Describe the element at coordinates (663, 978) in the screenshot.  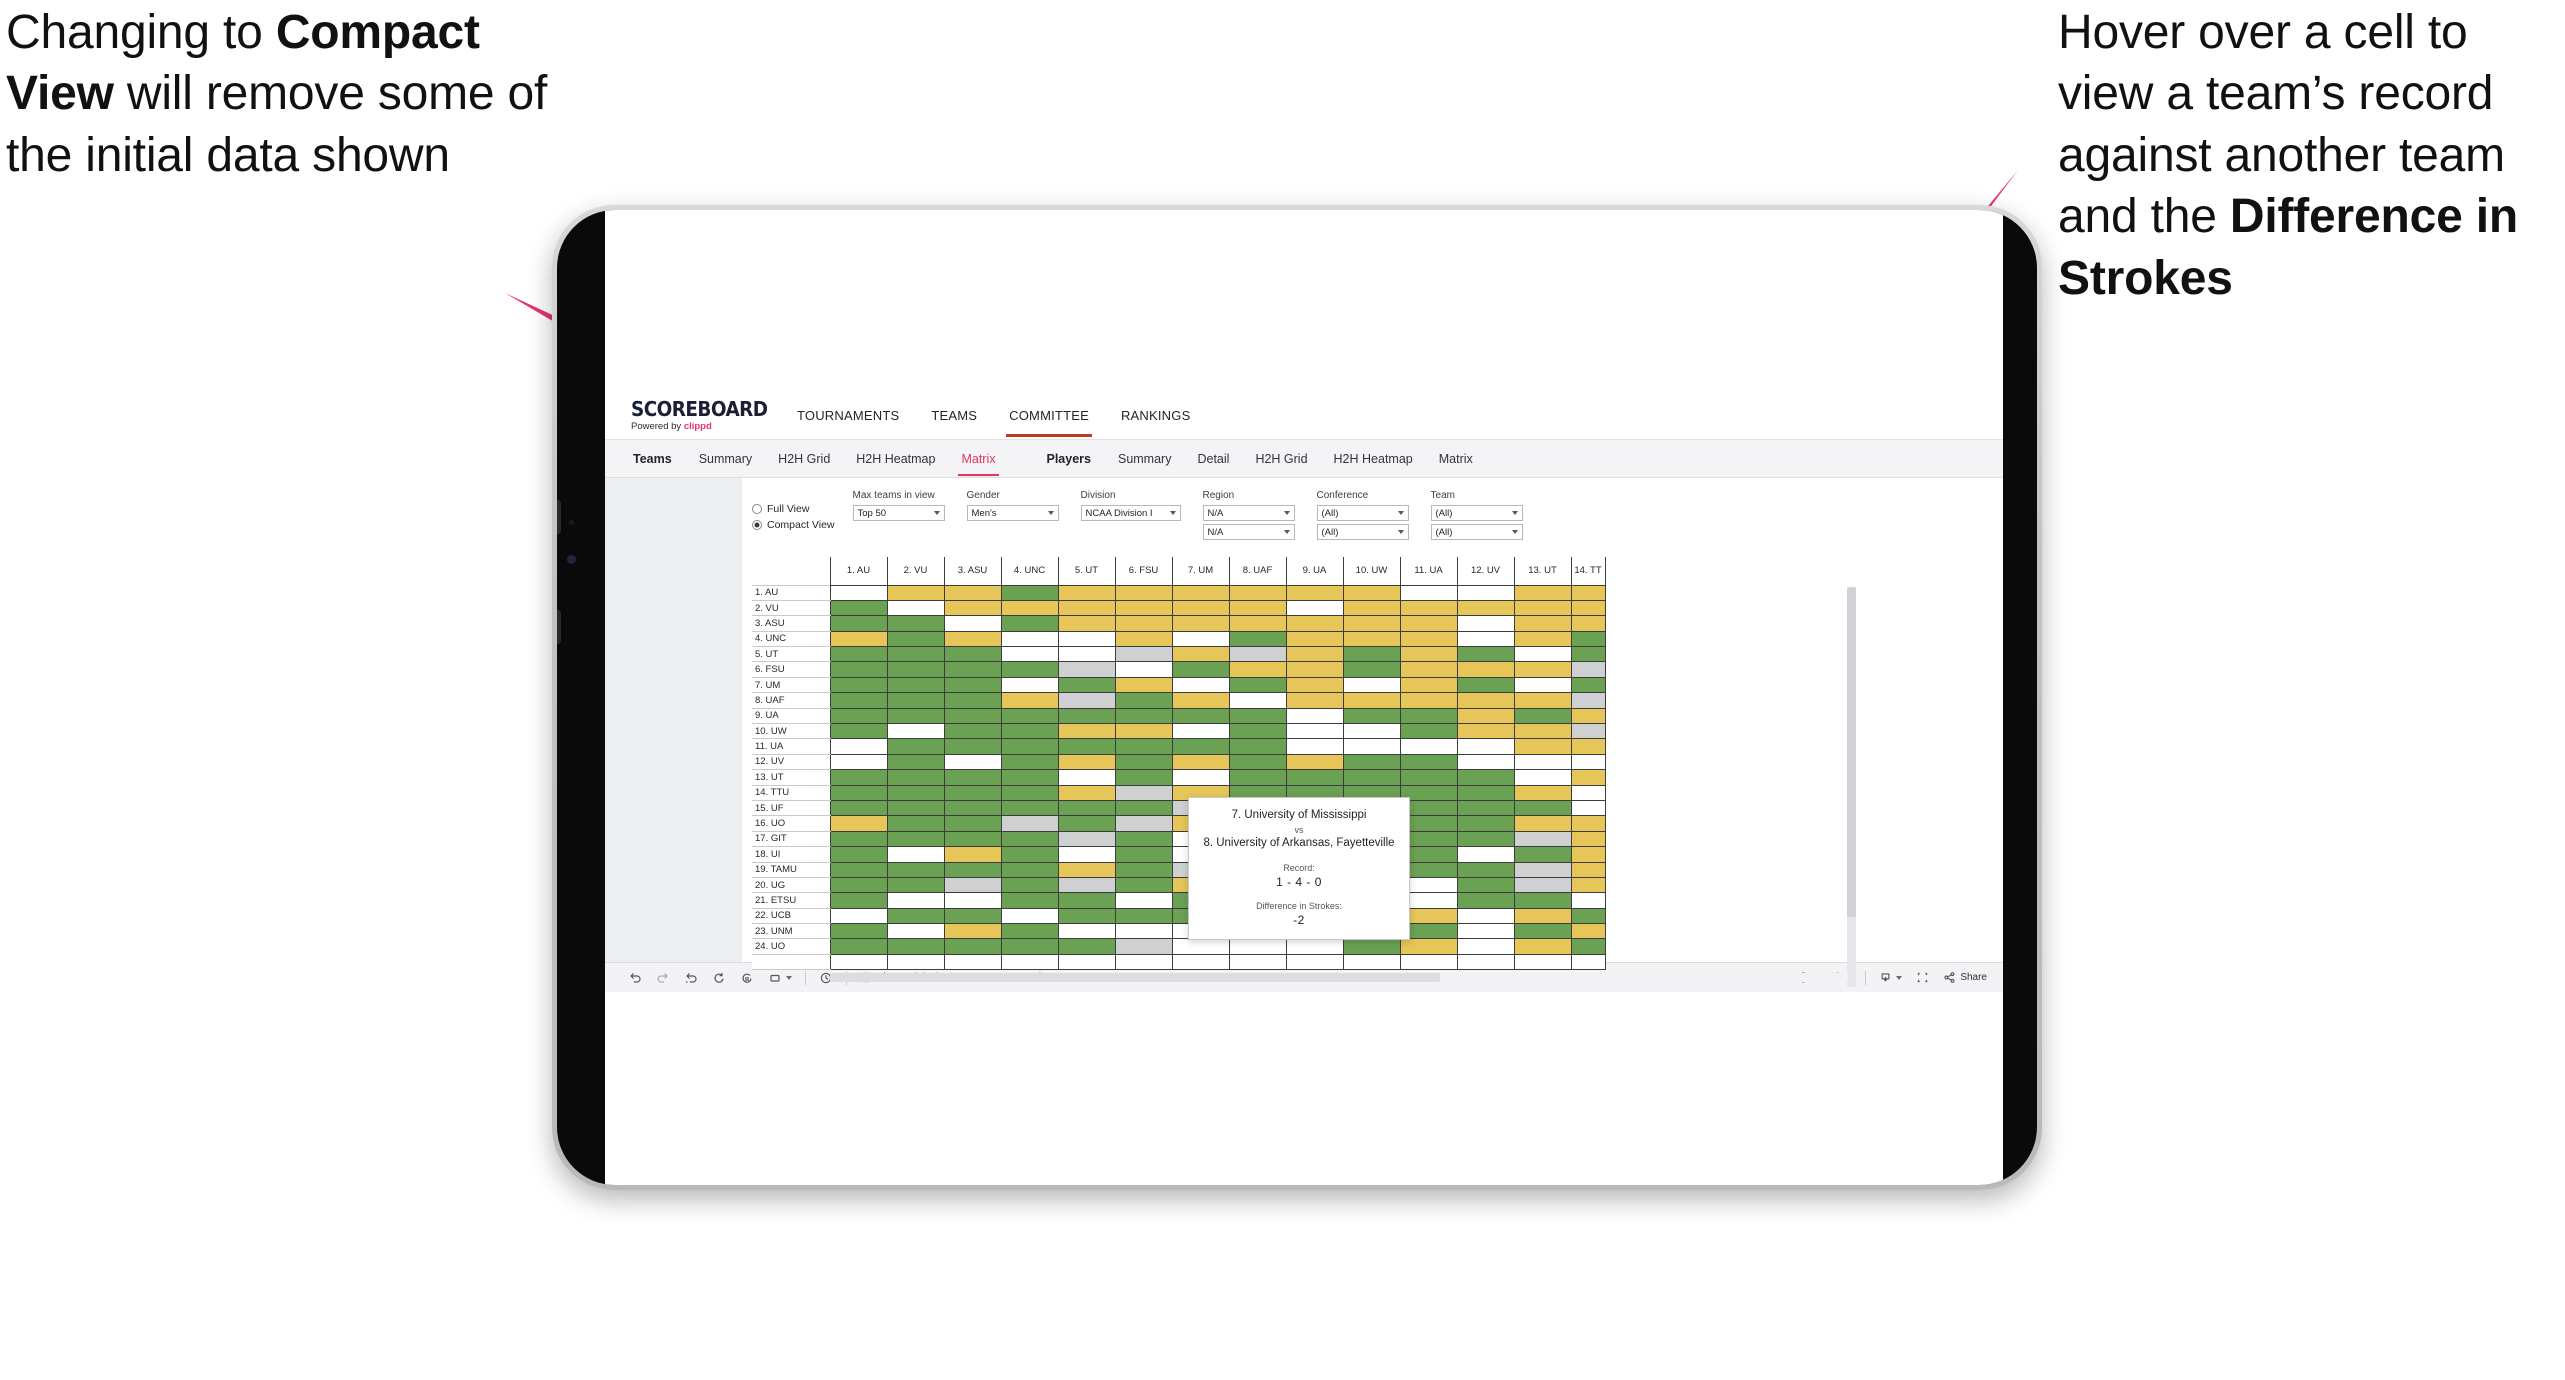
I see `redo-button` at that location.